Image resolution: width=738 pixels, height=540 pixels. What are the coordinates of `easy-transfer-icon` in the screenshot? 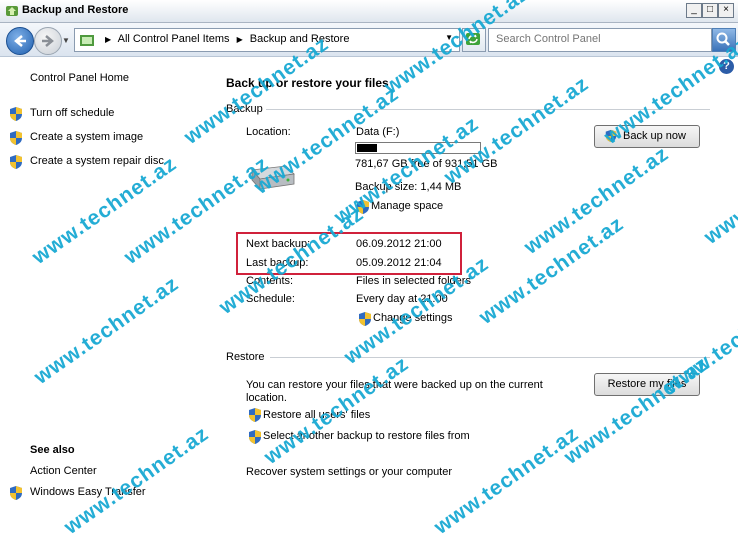 It's located at (16, 493).